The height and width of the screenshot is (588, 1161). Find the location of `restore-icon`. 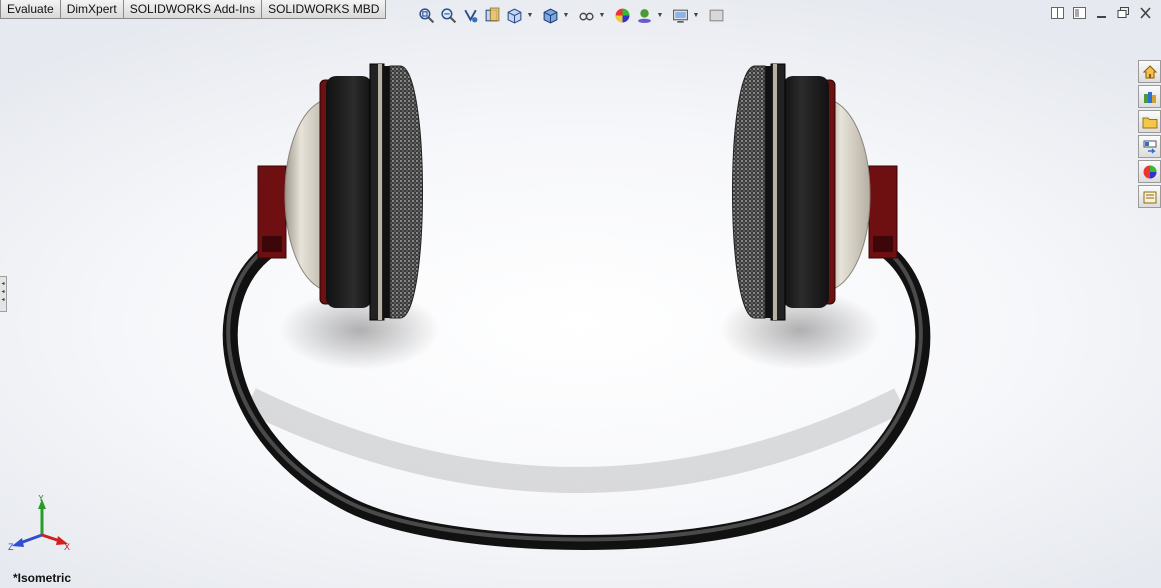

restore-icon is located at coordinates (1123, 13).